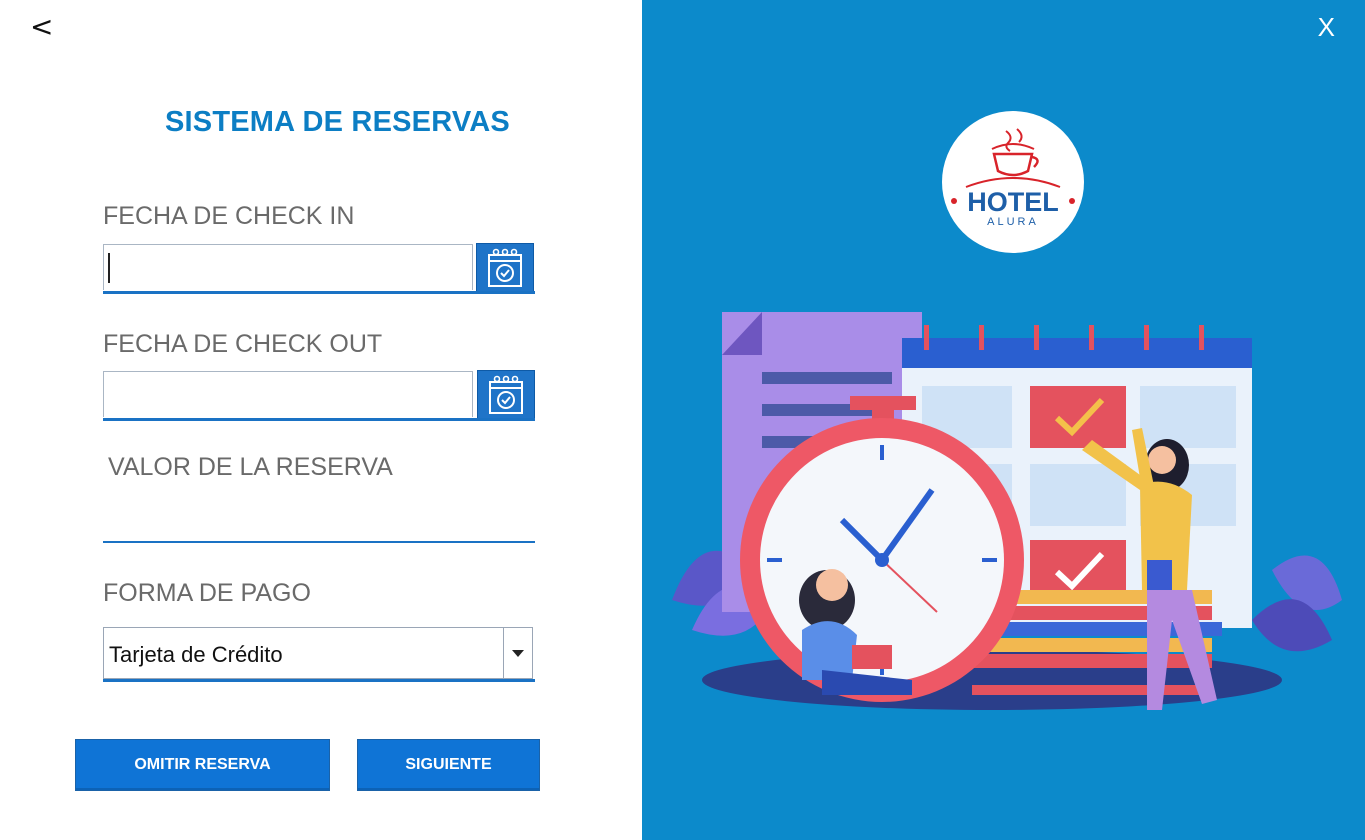 The width and height of the screenshot is (1365, 840). I want to click on back-button: <, so click(41, 26).